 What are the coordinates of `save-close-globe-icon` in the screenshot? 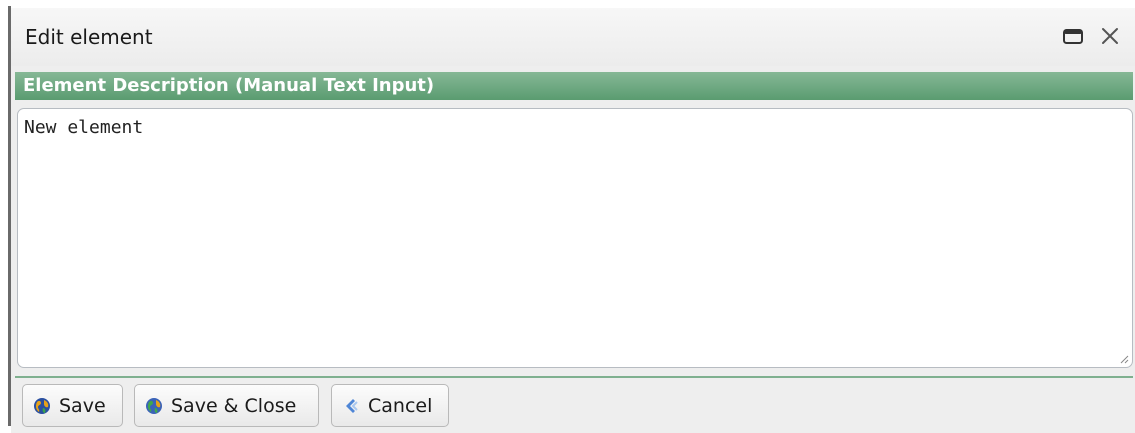 It's located at (154, 406).